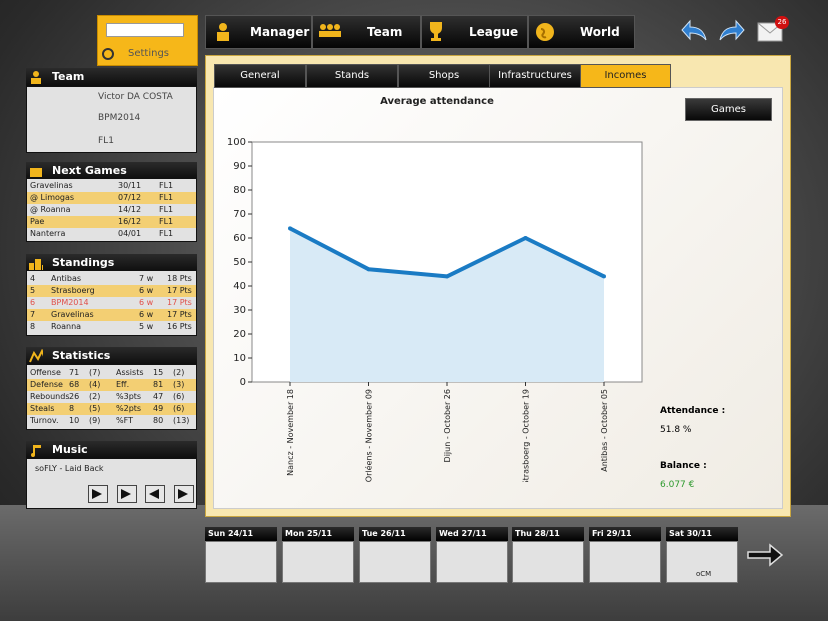 This screenshot has width=828, height=621. Describe the element at coordinates (111, 421) in the screenshot. I see `table-row: Turnov. 10 (9) %FT 80 (13)` at that location.